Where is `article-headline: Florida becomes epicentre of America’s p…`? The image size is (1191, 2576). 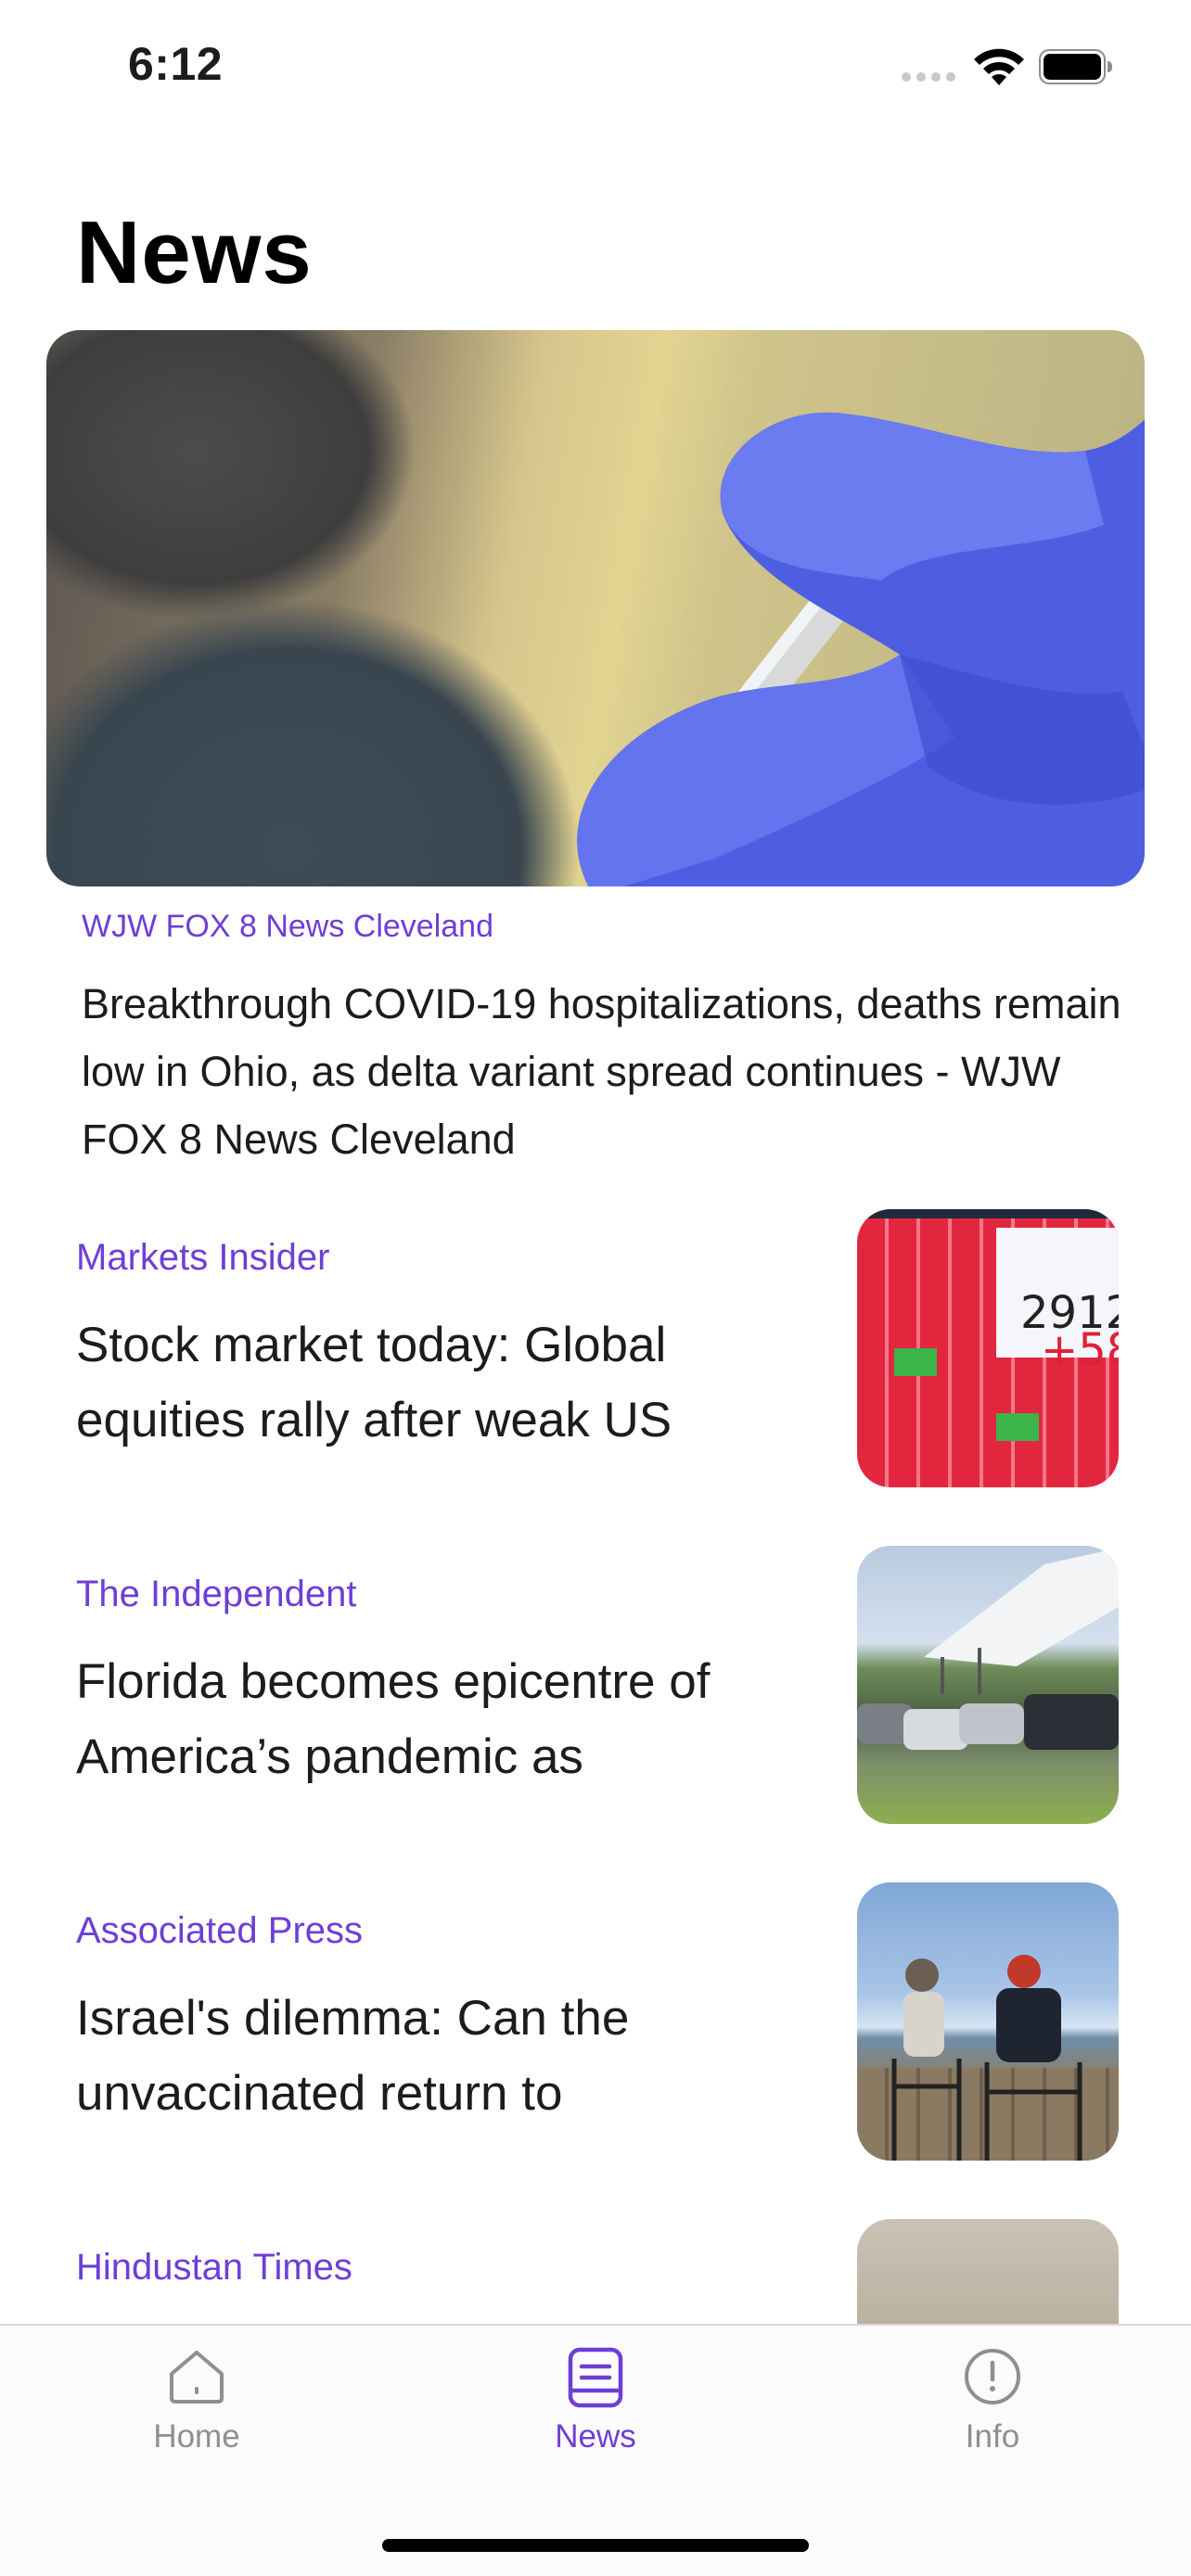 article-headline: Florida becomes epicentre of America’s p… is located at coordinates (393, 1719).